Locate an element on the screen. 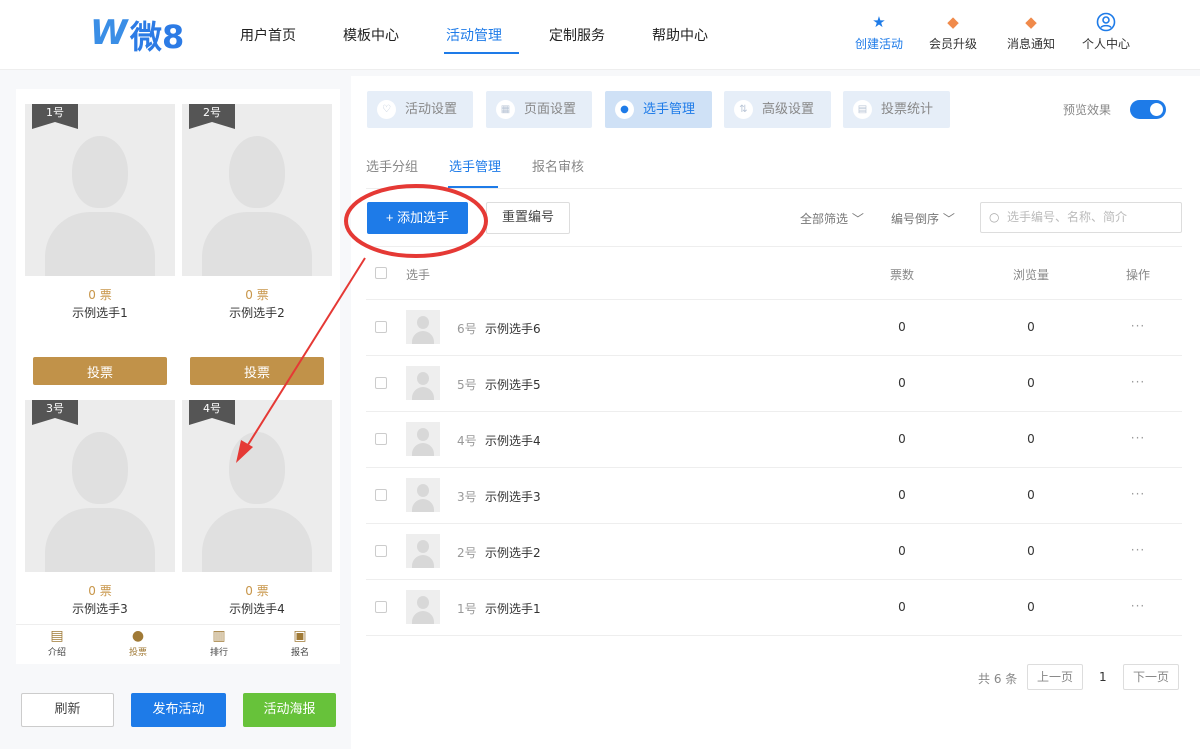  annotation-circle is located at coordinates (416, 221).